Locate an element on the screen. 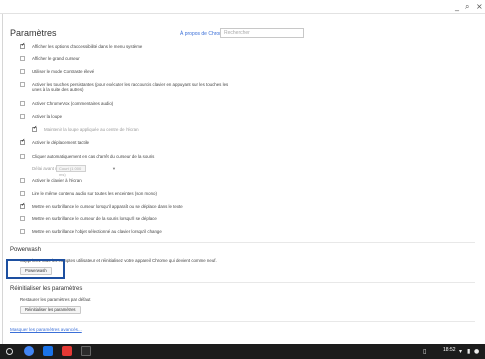 The height and width of the screenshot is (359, 485). notification-icon: ▯ is located at coordinates (424, 351).